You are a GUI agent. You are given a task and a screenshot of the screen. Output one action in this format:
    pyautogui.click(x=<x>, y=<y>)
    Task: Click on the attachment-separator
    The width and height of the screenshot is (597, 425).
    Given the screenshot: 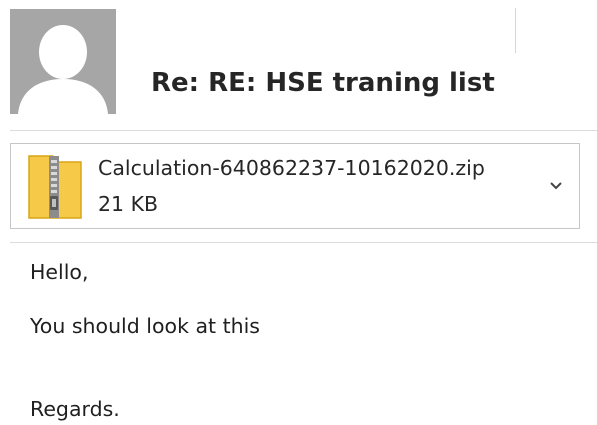 What is the action you would take?
    pyautogui.click(x=303, y=242)
    